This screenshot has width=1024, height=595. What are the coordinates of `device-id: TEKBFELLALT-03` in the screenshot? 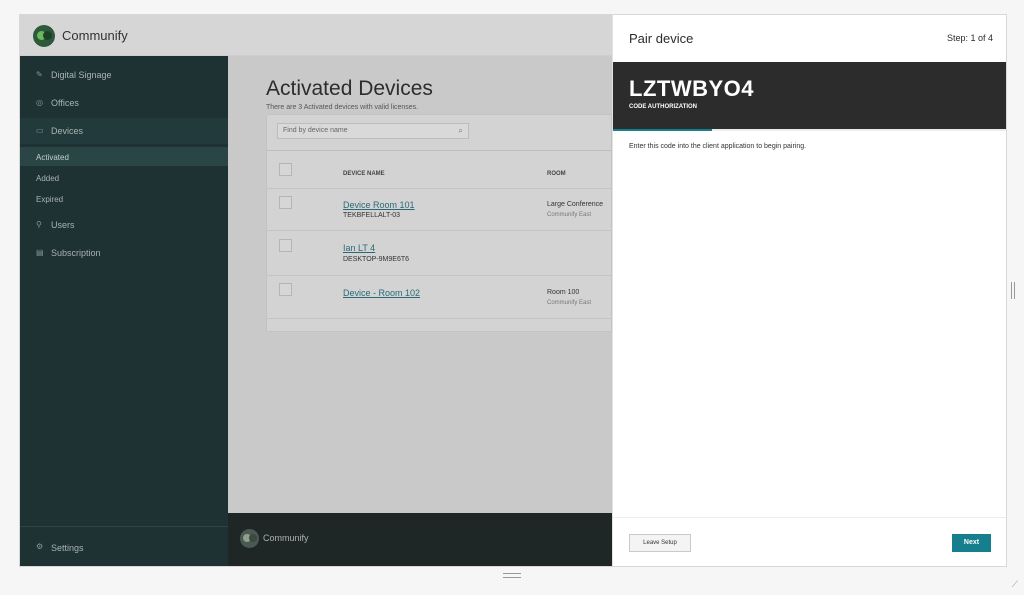 It's located at (372, 215).